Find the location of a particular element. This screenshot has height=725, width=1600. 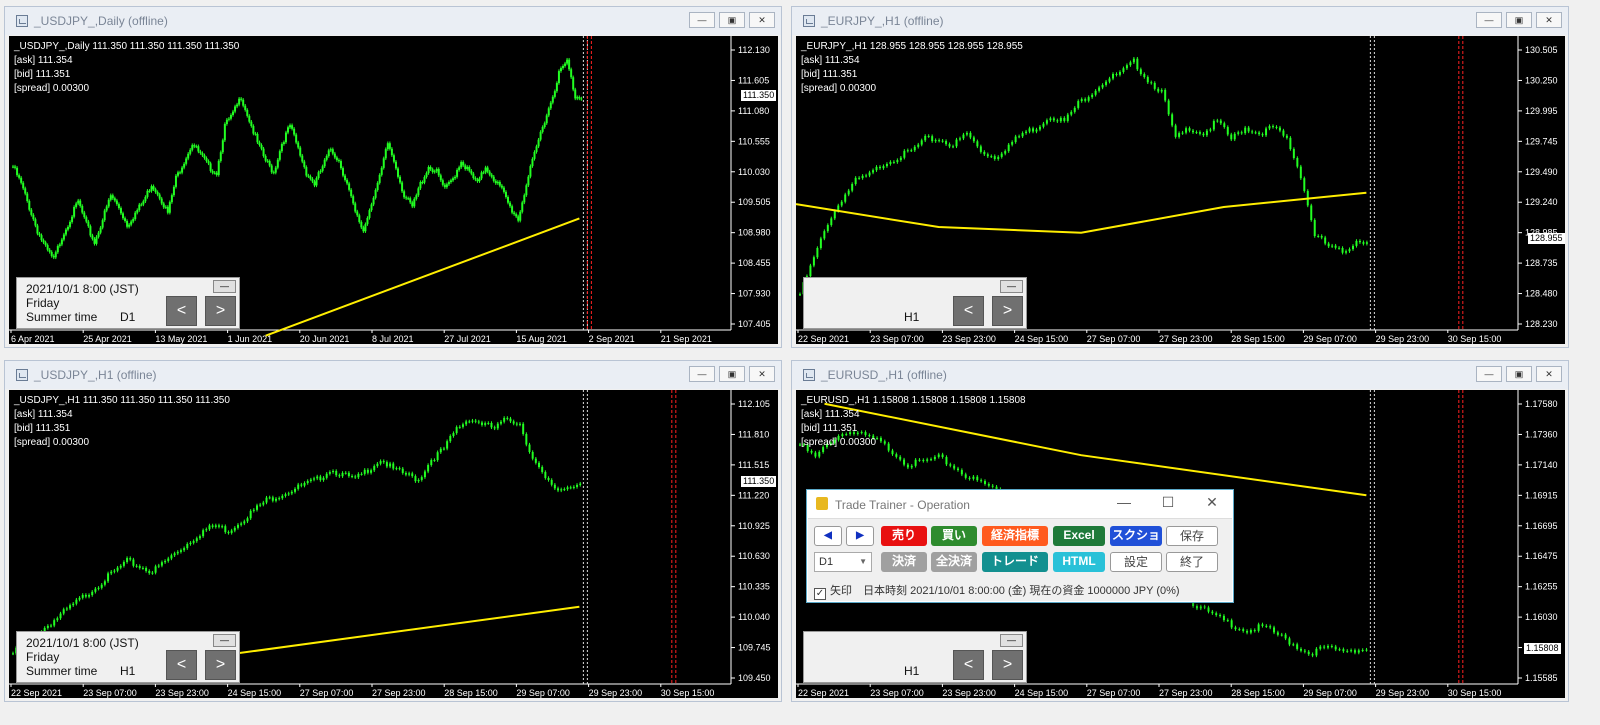

close-position-button: 決済 is located at coordinates (904, 562).